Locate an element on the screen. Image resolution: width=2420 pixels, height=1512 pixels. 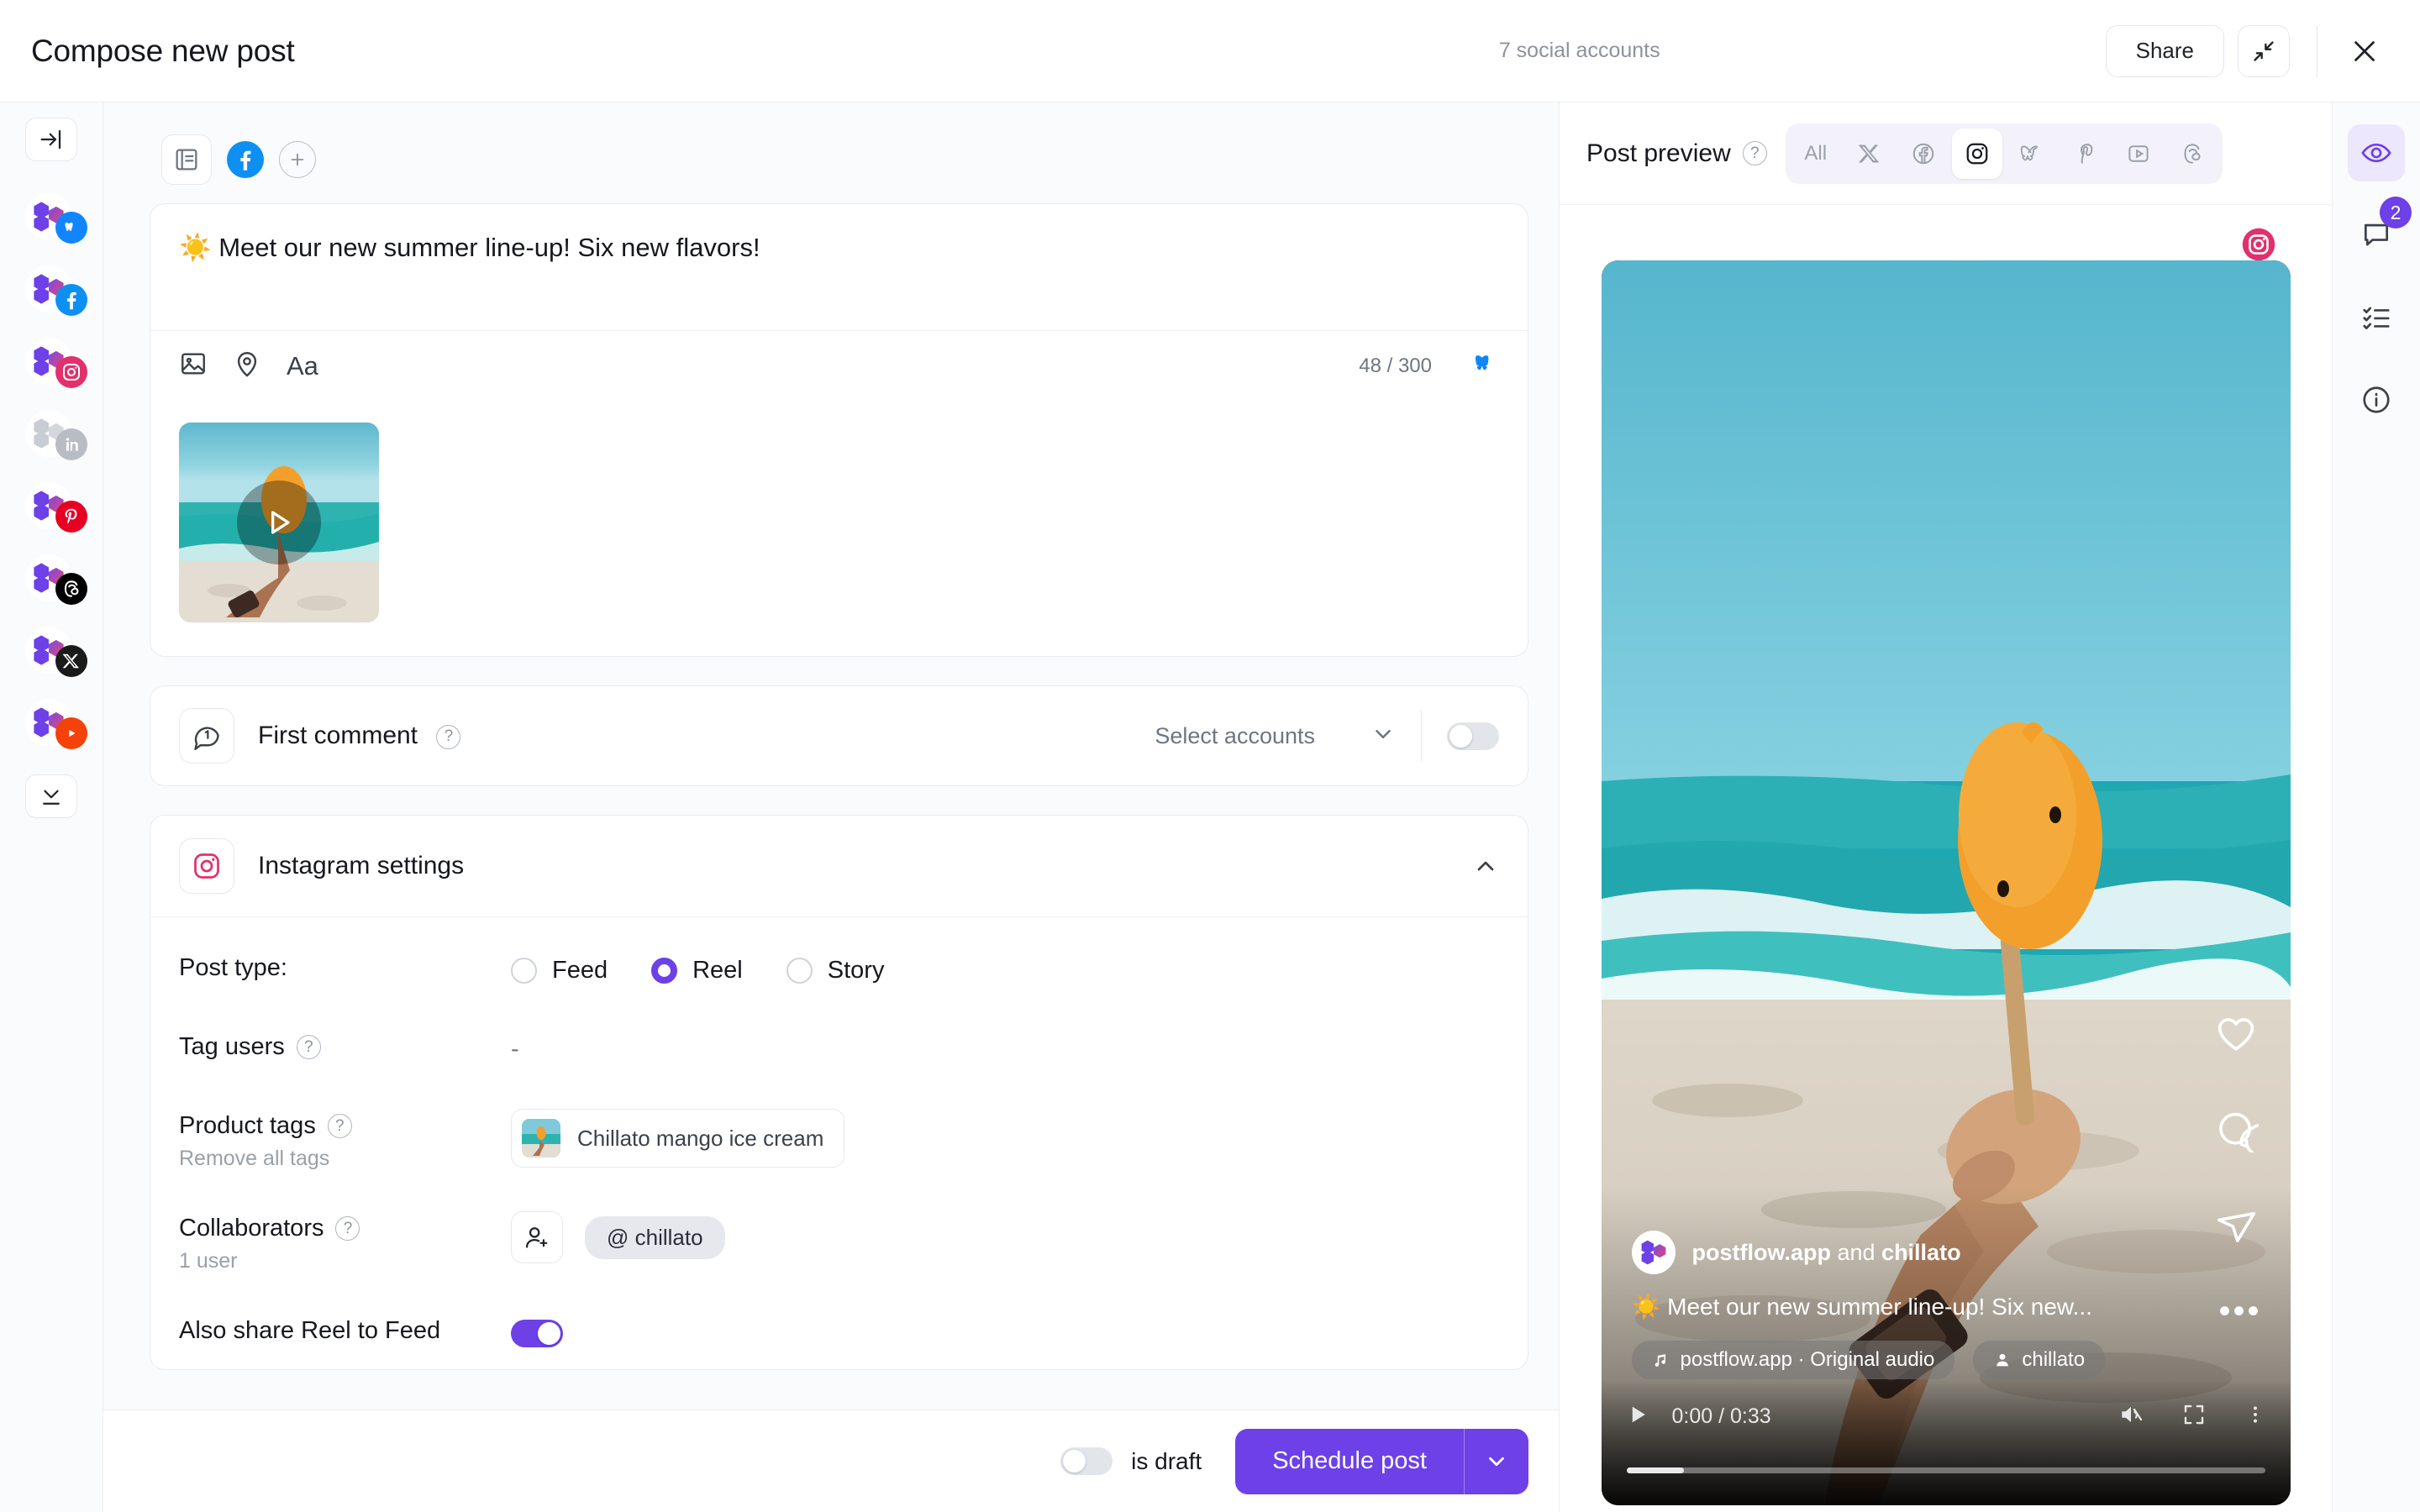
share-button is located at coordinates (2236, 1228).